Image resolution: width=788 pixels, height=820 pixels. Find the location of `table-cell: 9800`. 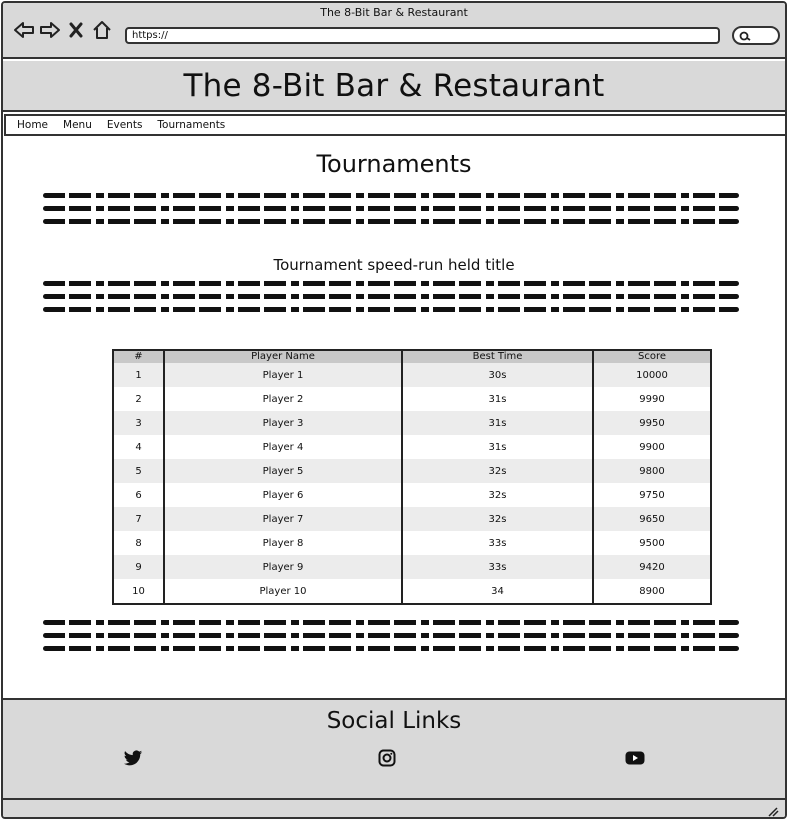

table-cell: 9800 is located at coordinates (651, 471).